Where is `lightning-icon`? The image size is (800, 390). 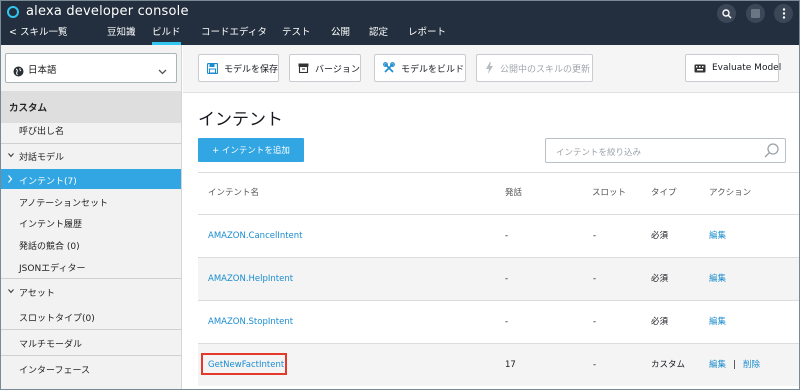
lightning-icon is located at coordinates (489, 68).